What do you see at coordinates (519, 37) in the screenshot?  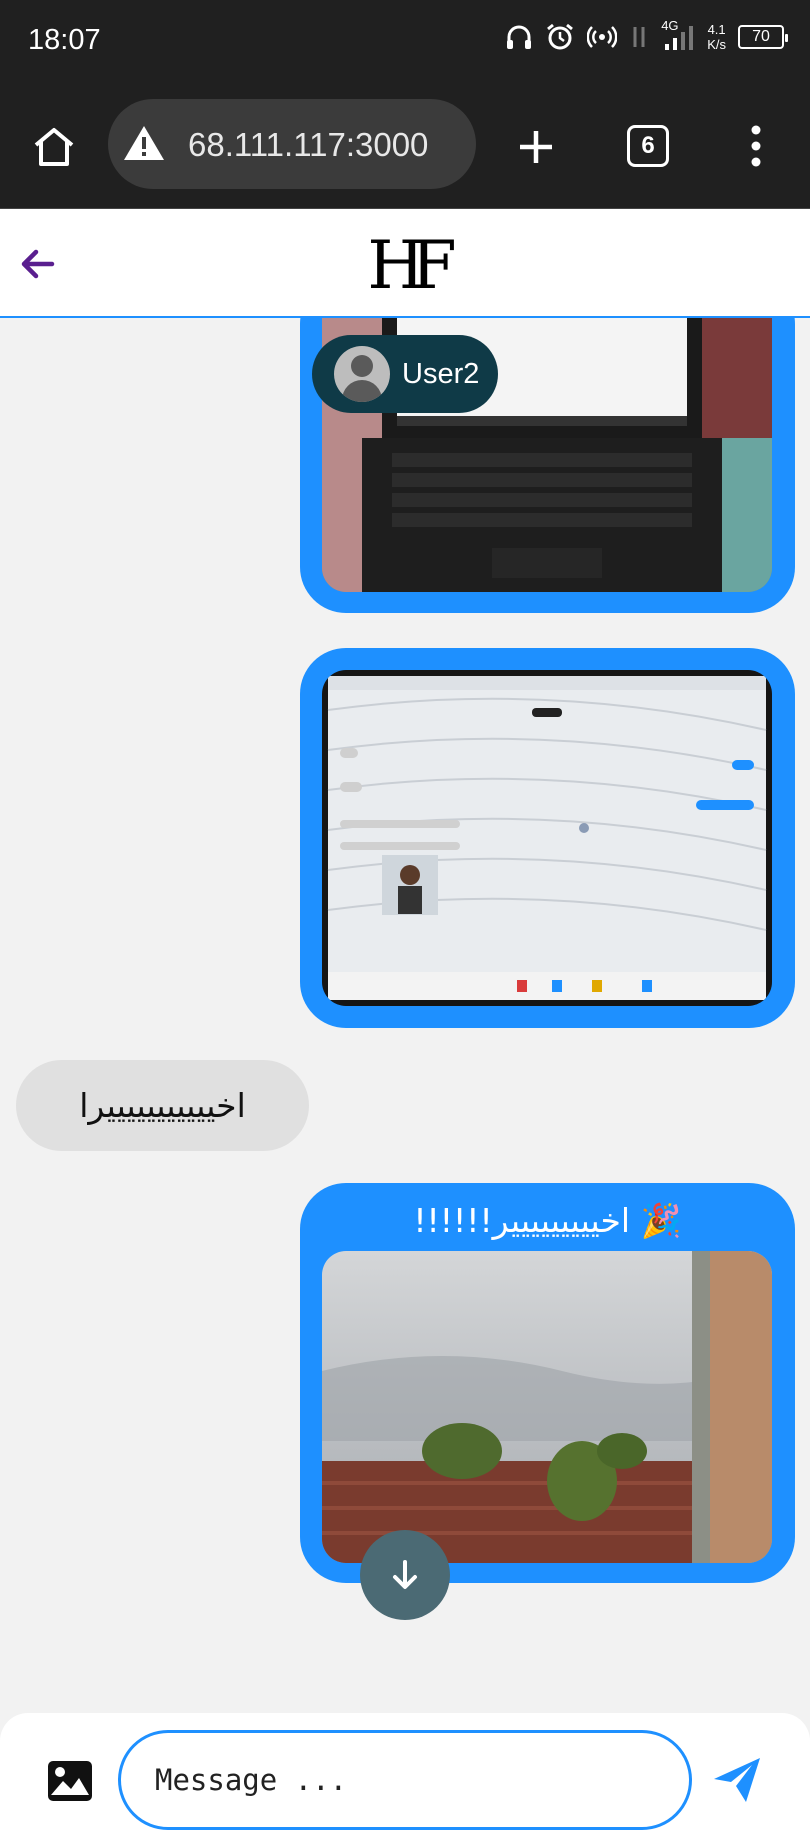 I see `headphones-icon` at bounding box center [519, 37].